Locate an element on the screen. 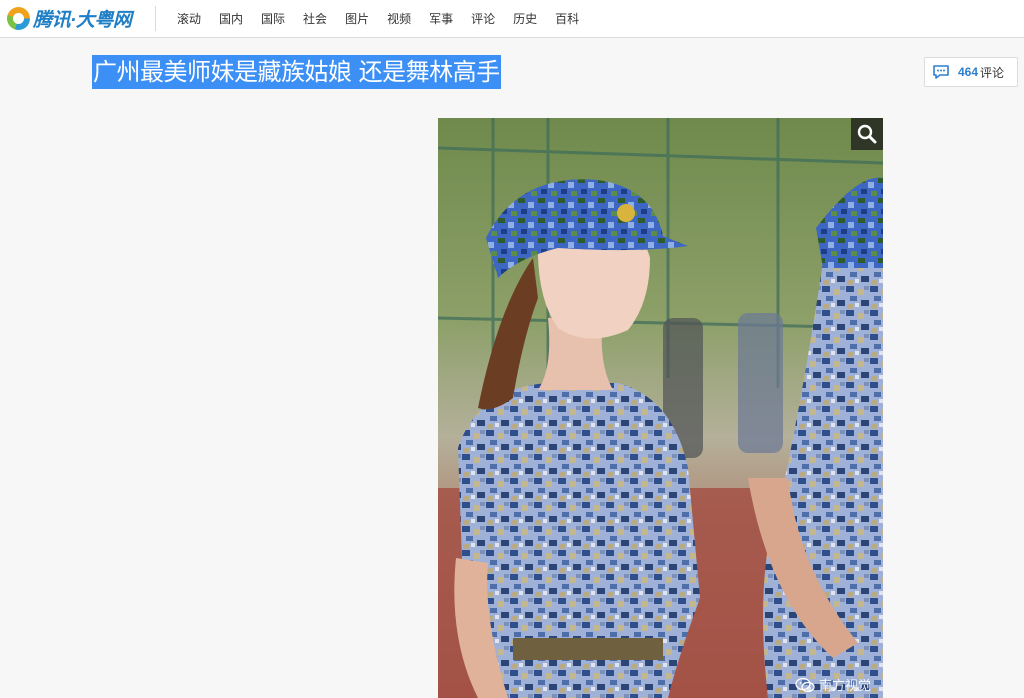 This screenshot has width=1024, height=698. comment-count-button: 464 评论 is located at coordinates (971, 72).